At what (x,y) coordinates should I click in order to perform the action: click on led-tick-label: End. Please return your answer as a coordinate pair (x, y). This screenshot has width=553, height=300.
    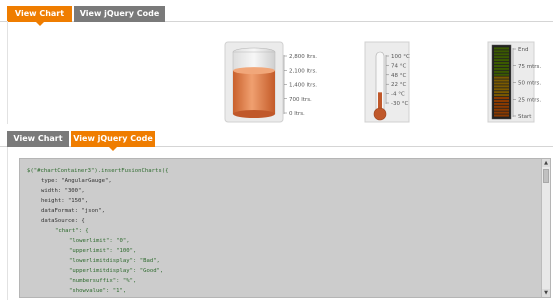
    Looking at the image, I should click on (523, 50).